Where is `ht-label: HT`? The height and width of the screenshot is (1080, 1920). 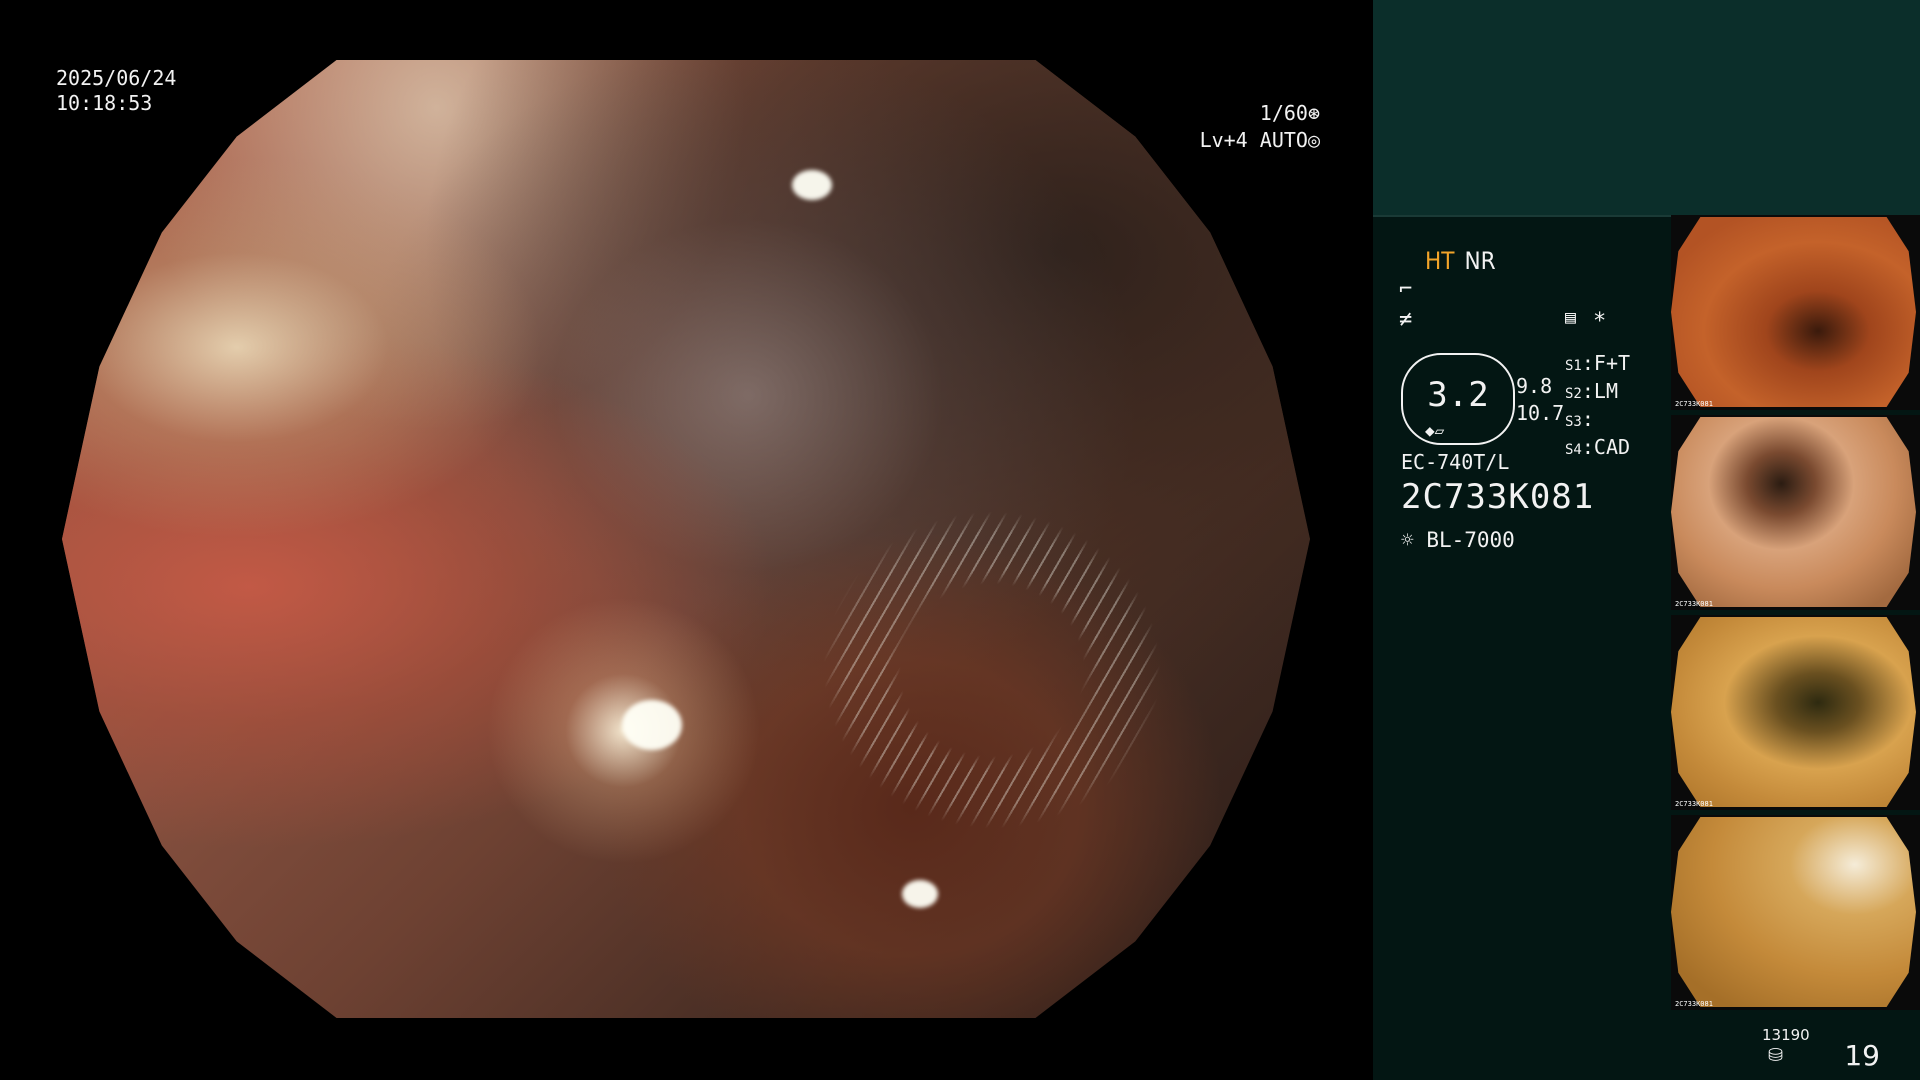 ht-label: HT is located at coordinates (1440, 261).